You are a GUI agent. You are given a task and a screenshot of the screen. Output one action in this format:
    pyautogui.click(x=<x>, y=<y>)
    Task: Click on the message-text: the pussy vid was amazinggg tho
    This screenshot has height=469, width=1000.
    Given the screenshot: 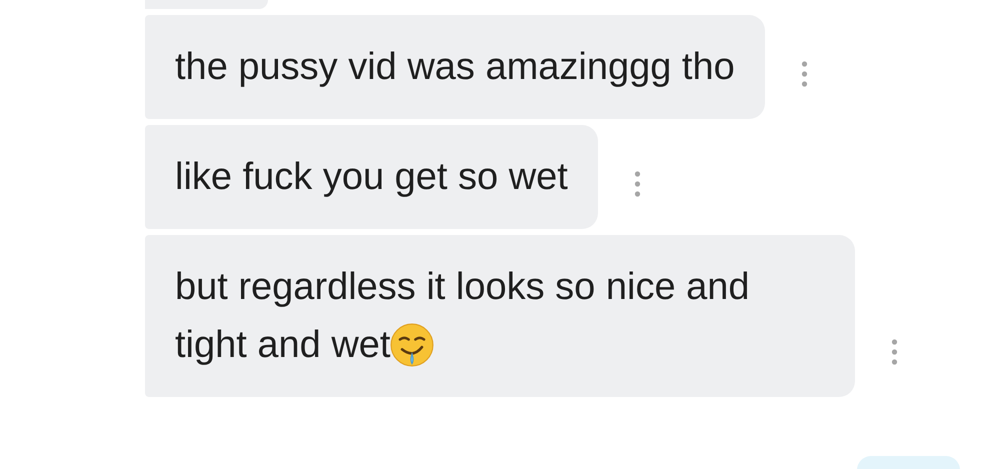 What is the action you would take?
    pyautogui.click(x=455, y=67)
    